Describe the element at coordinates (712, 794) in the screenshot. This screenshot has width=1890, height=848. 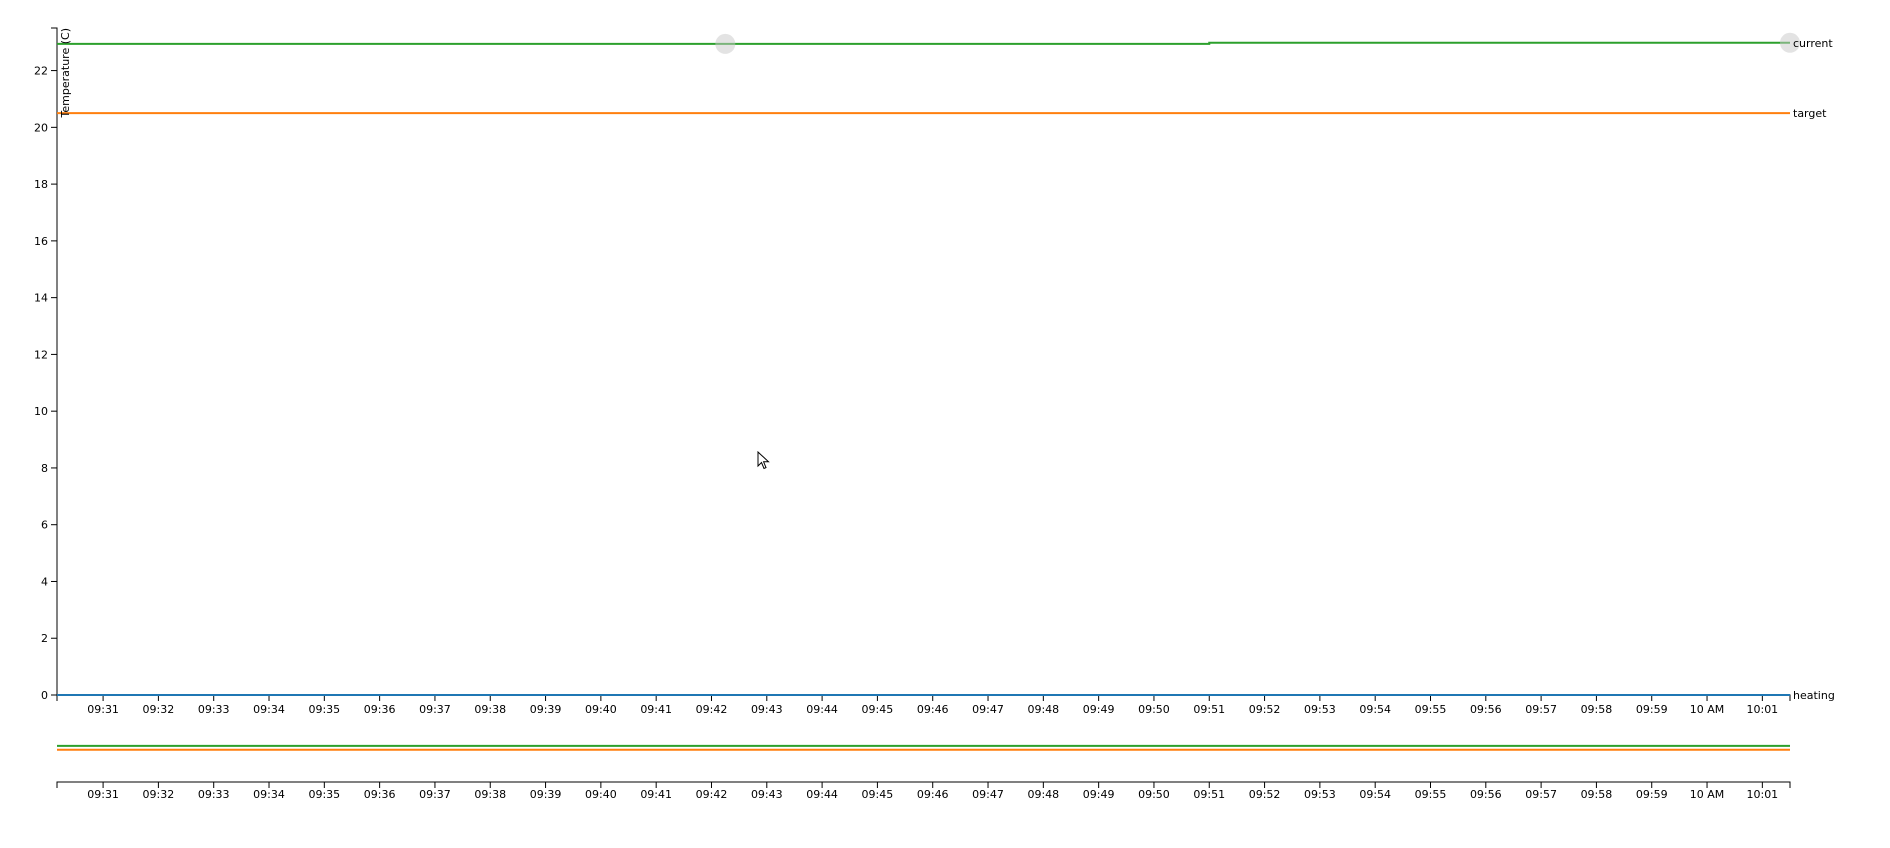
I see `overview-x-tick-label: 09:42` at that location.